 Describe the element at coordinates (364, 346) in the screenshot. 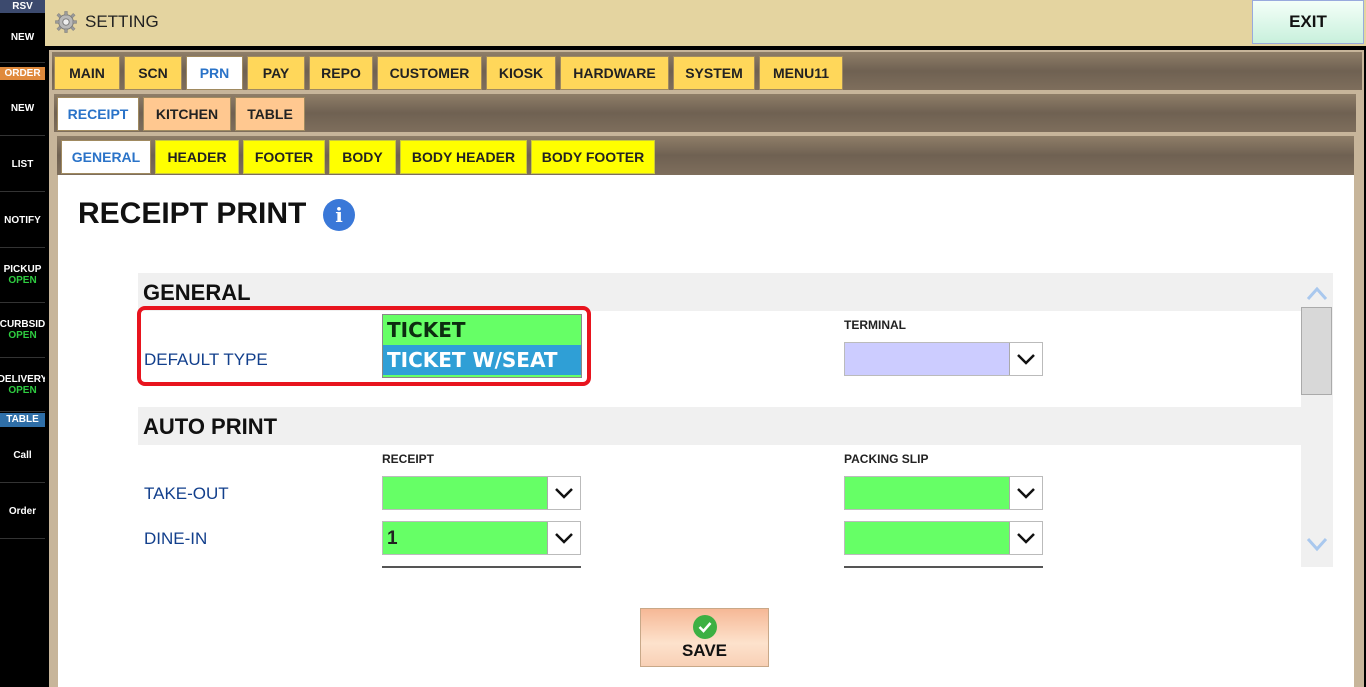

I see `highlight-box` at that location.